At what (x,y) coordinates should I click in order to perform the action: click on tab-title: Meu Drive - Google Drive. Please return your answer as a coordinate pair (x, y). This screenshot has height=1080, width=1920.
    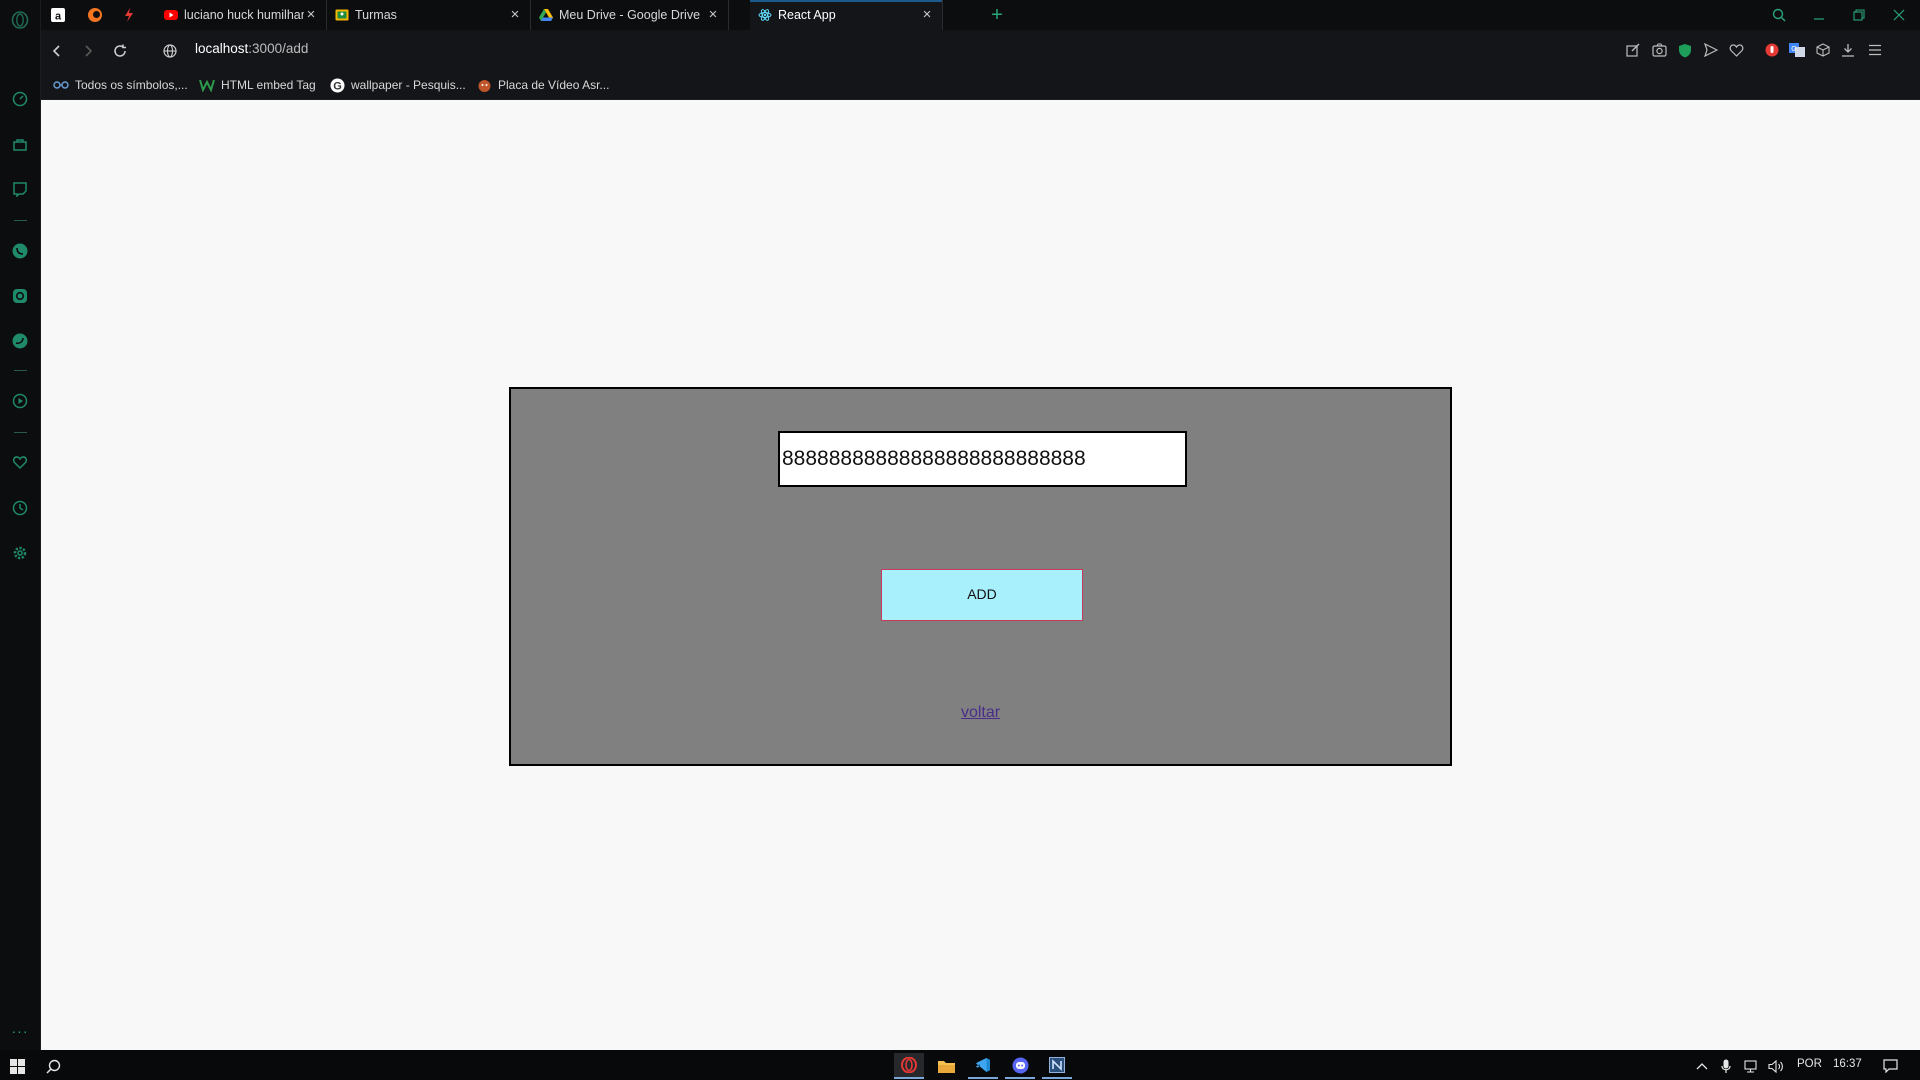
    Looking at the image, I should click on (630, 15).